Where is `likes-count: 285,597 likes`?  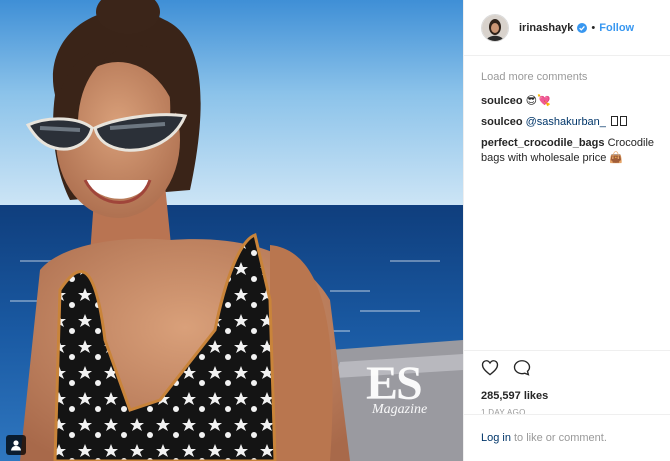 likes-count: 285,597 likes is located at coordinates (575, 396).